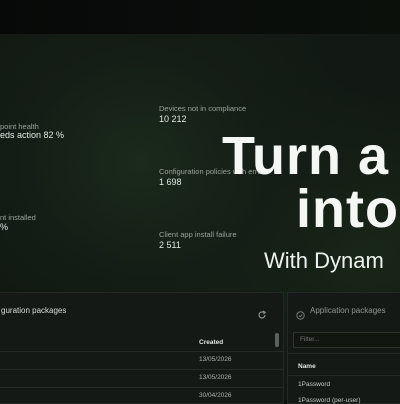 The image size is (400, 404). Describe the element at coordinates (211, 342) in the screenshot. I see `created-column-header: Created` at that location.